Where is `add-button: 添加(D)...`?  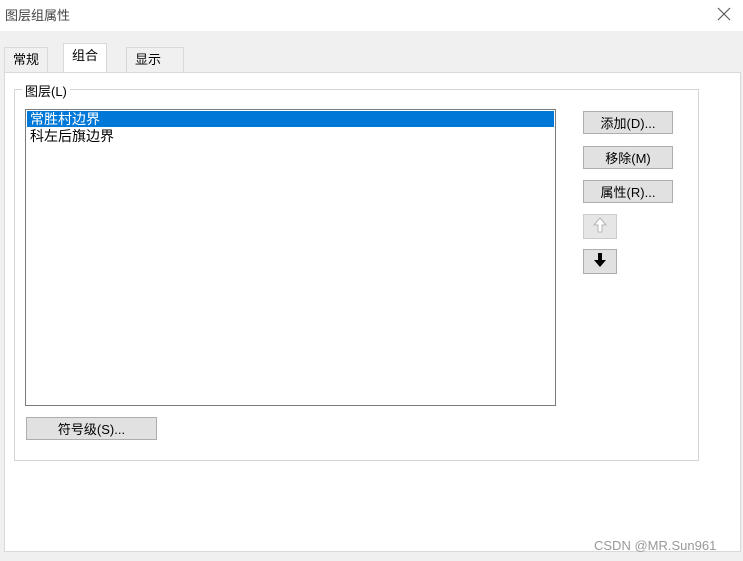
add-button: 添加(D)... is located at coordinates (628, 122).